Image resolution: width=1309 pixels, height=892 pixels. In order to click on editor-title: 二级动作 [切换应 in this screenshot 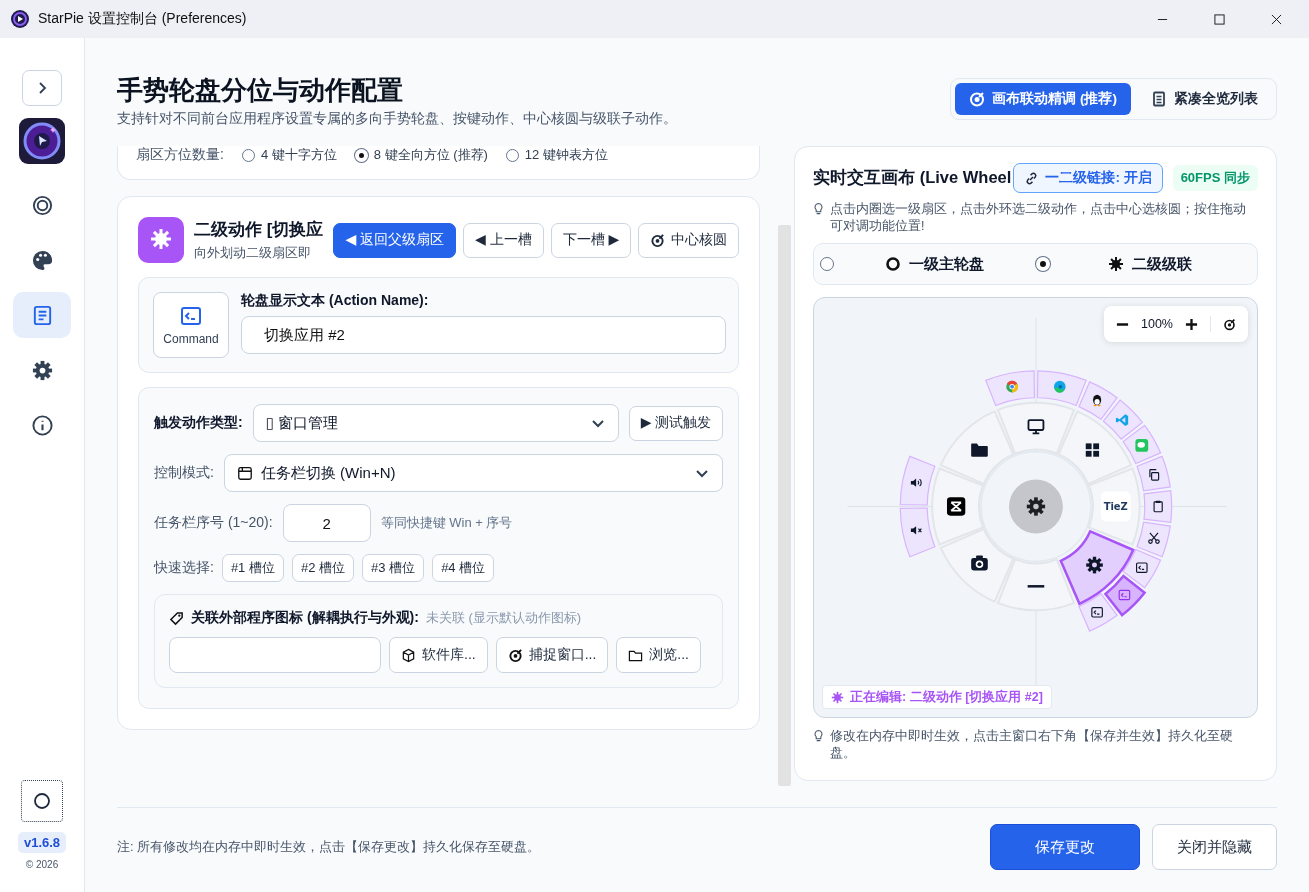, I will do `click(259, 230)`.